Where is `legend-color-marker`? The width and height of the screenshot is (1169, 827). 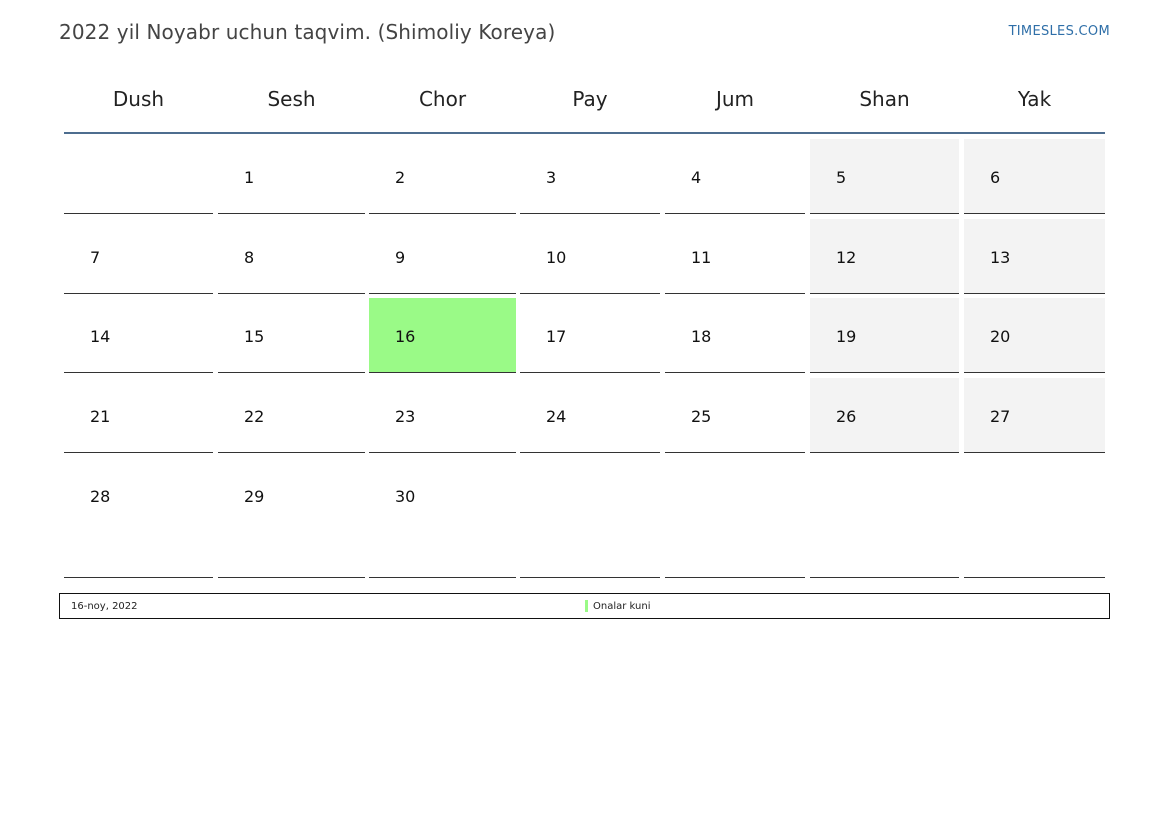 legend-color-marker is located at coordinates (586, 606).